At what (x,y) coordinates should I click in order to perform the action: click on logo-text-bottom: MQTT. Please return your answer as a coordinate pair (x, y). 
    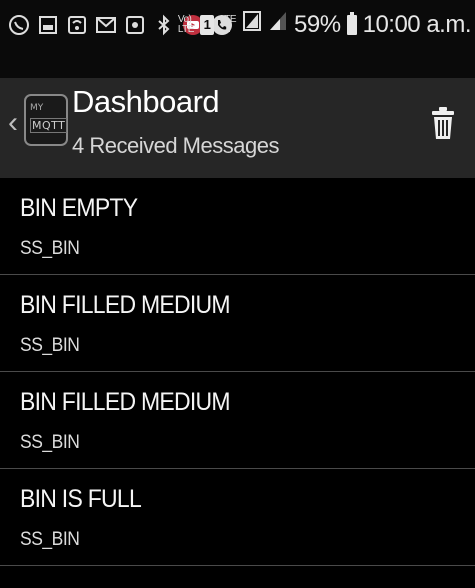
    Looking at the image, I should click on (49, 125).